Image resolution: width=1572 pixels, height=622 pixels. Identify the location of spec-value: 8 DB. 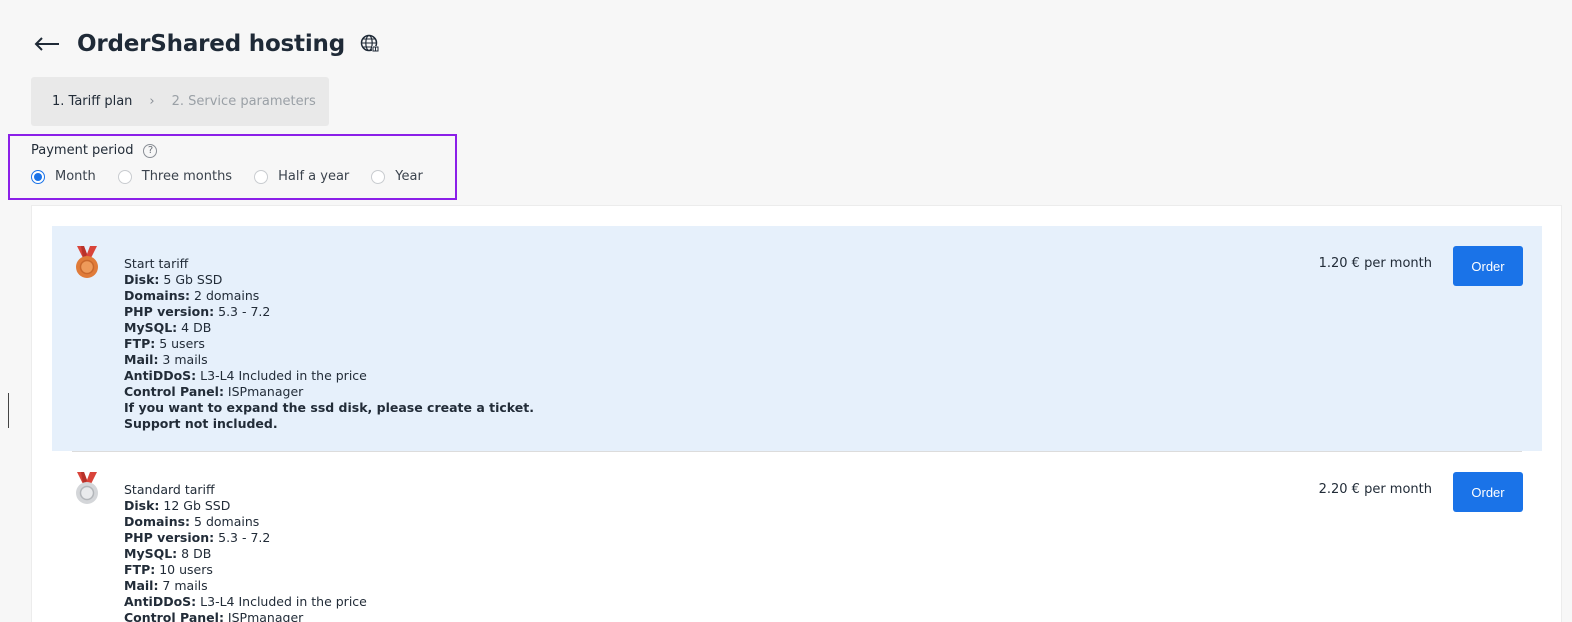
(194, 553).